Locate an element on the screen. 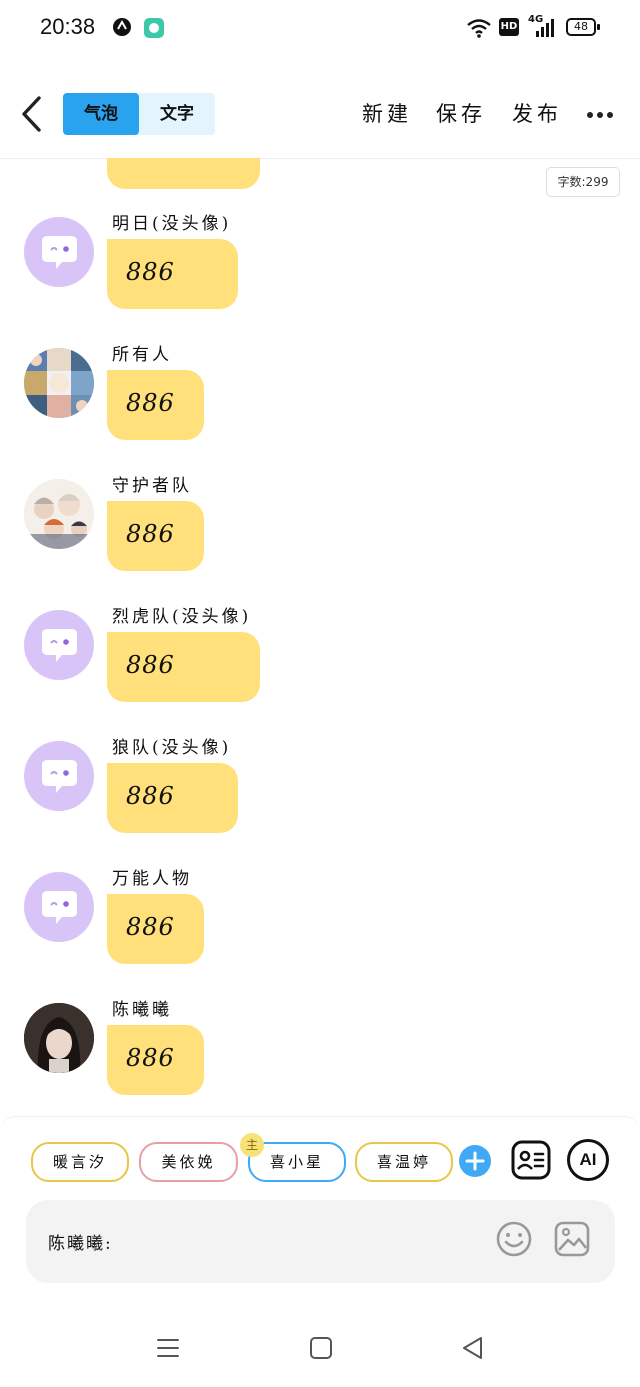  sender-name: 守护者队 is located at coordinates (152, 486).